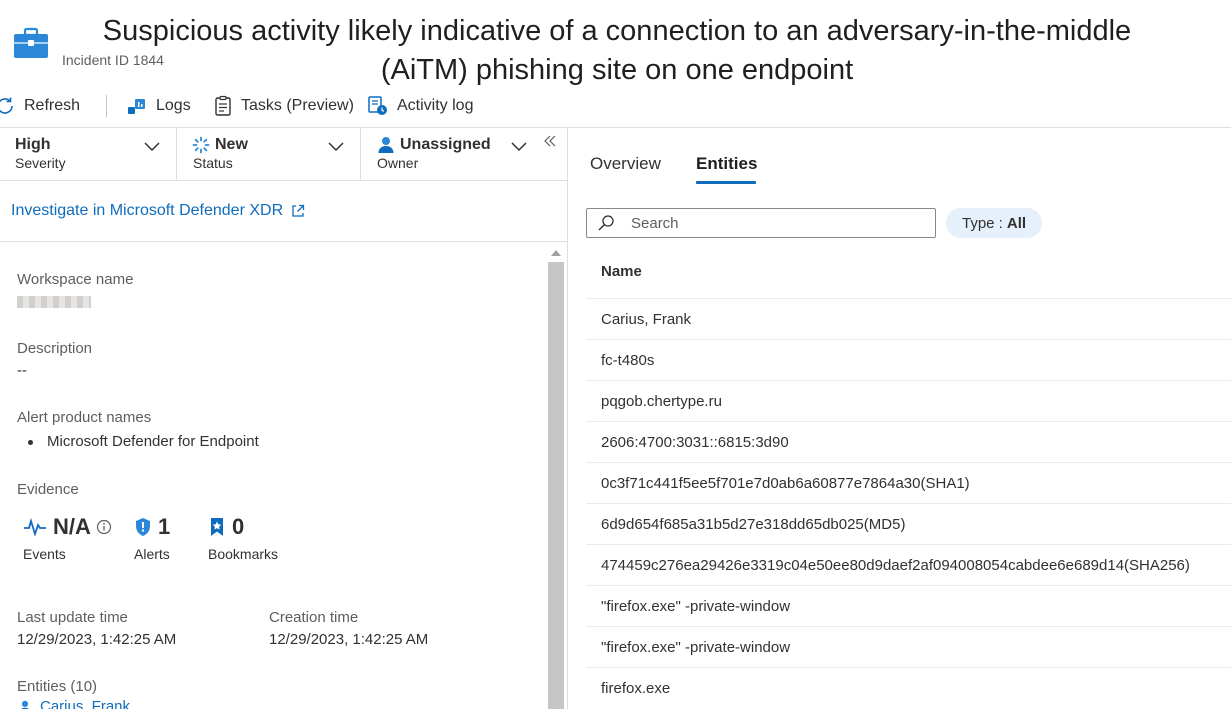 This screenshot has height=709, width=1231. Describe the element at coordinates (72, 617) in the screenshot. I see `last-update-time-label: Last update time` at that location.